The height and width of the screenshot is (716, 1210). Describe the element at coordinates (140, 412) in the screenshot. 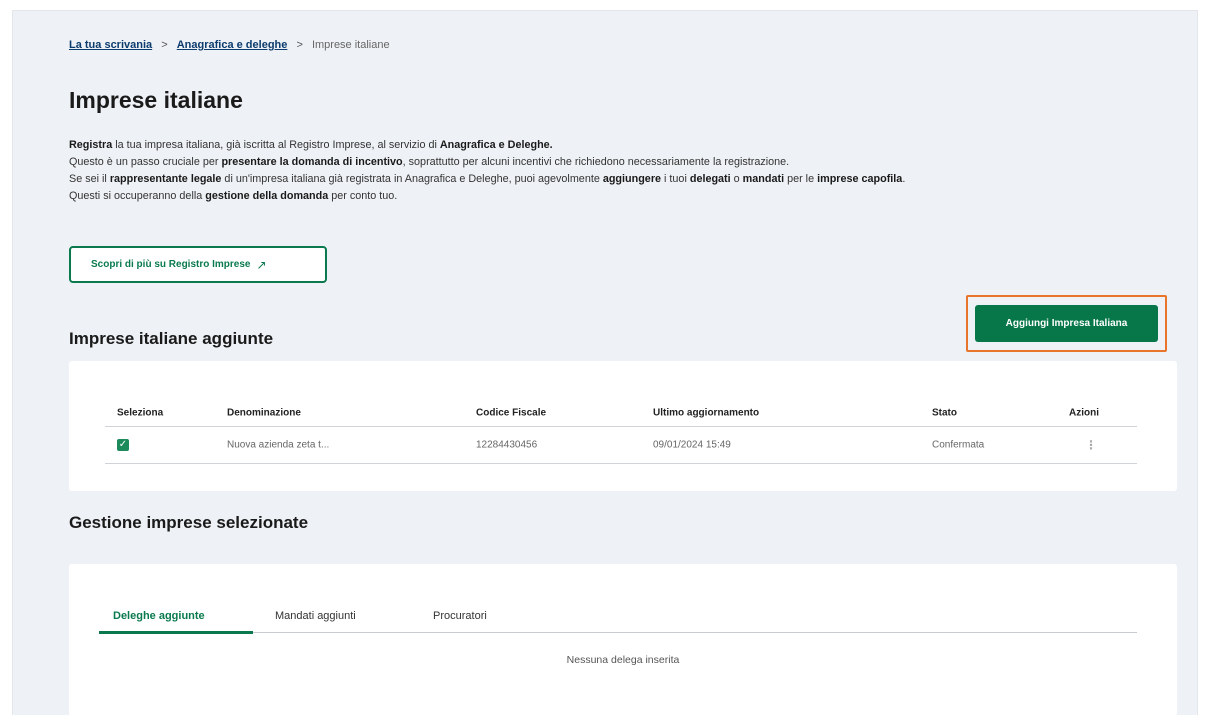

I see `column-header-seleziona: Seleziona` at that location.